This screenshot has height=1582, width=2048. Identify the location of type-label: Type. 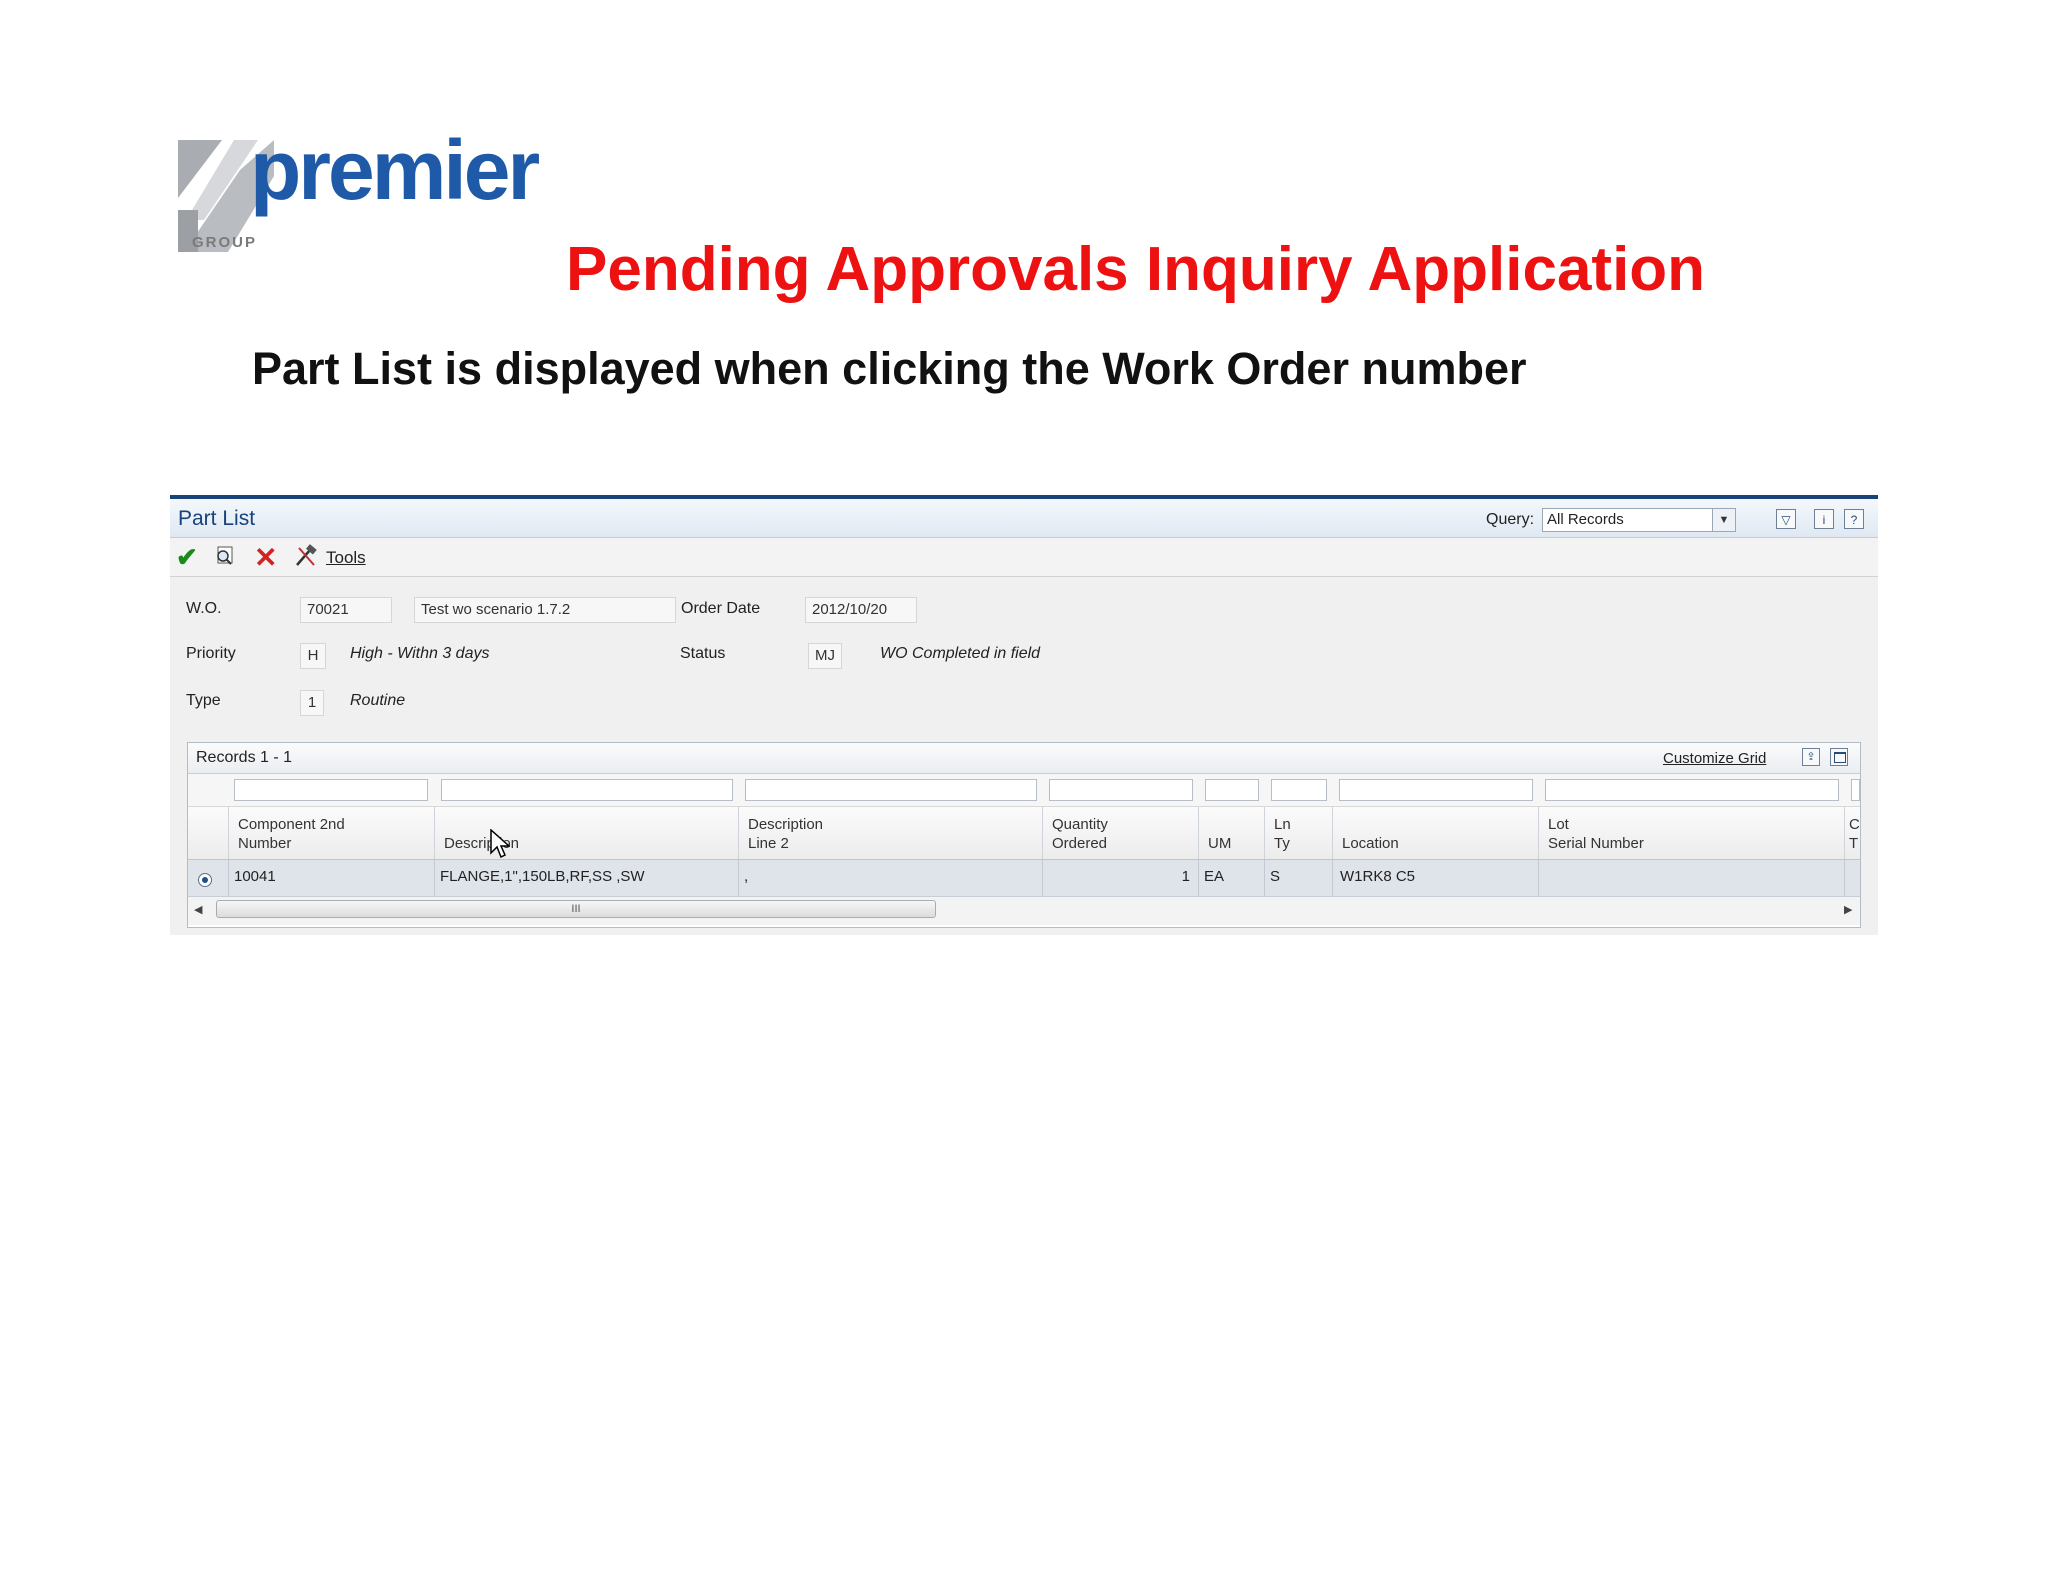
(203, 700).